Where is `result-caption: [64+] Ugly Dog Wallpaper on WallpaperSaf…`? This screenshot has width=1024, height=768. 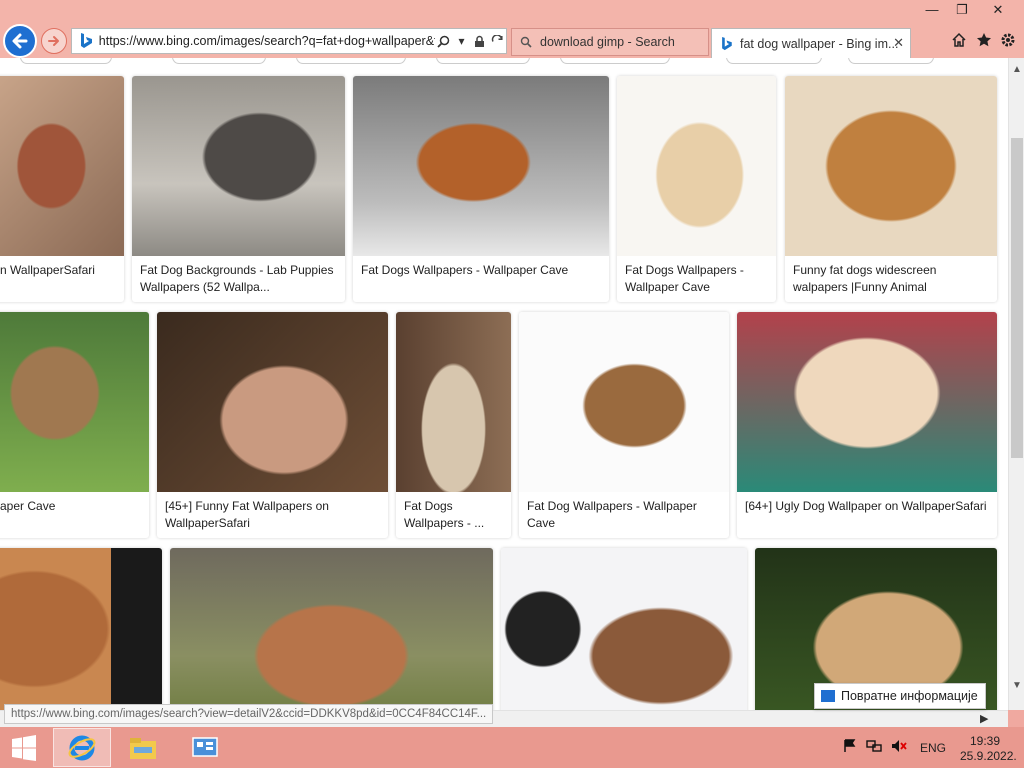
result-caption: [64+] Ugly Dog Wallpaper on WallpaperSaf… is located at coordinates (868, 506).